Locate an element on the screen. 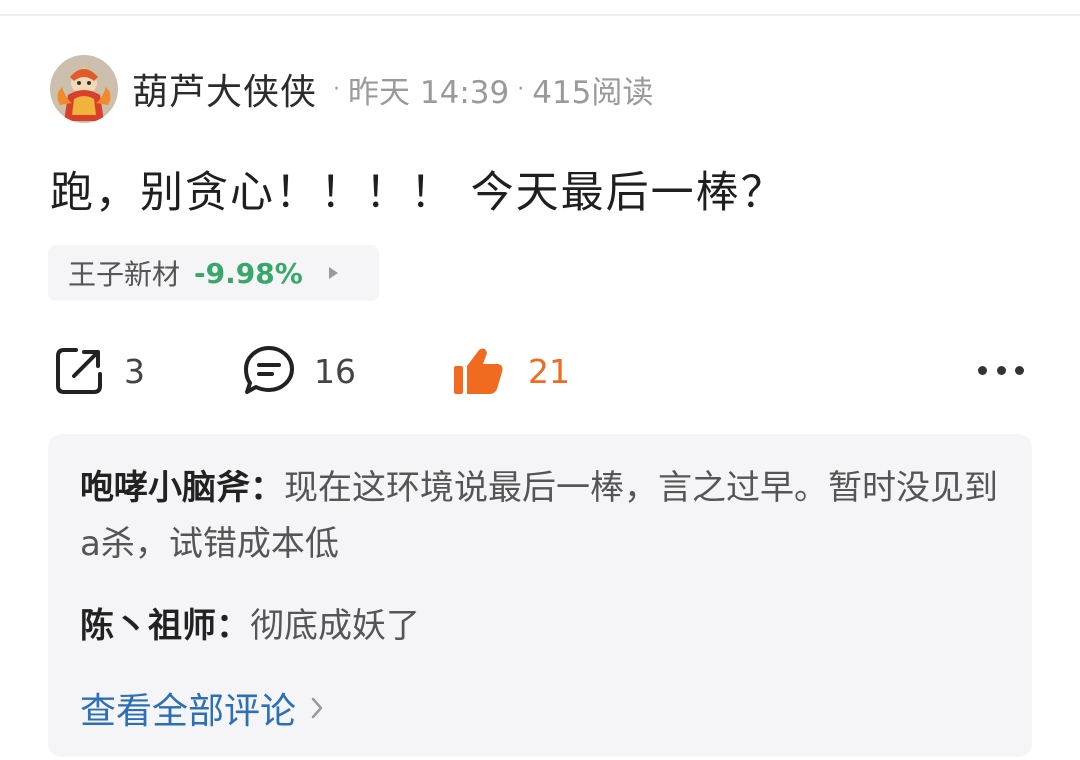 This screenshot has height=760, width=1080. top-divider is located at coordinates (540, 15).